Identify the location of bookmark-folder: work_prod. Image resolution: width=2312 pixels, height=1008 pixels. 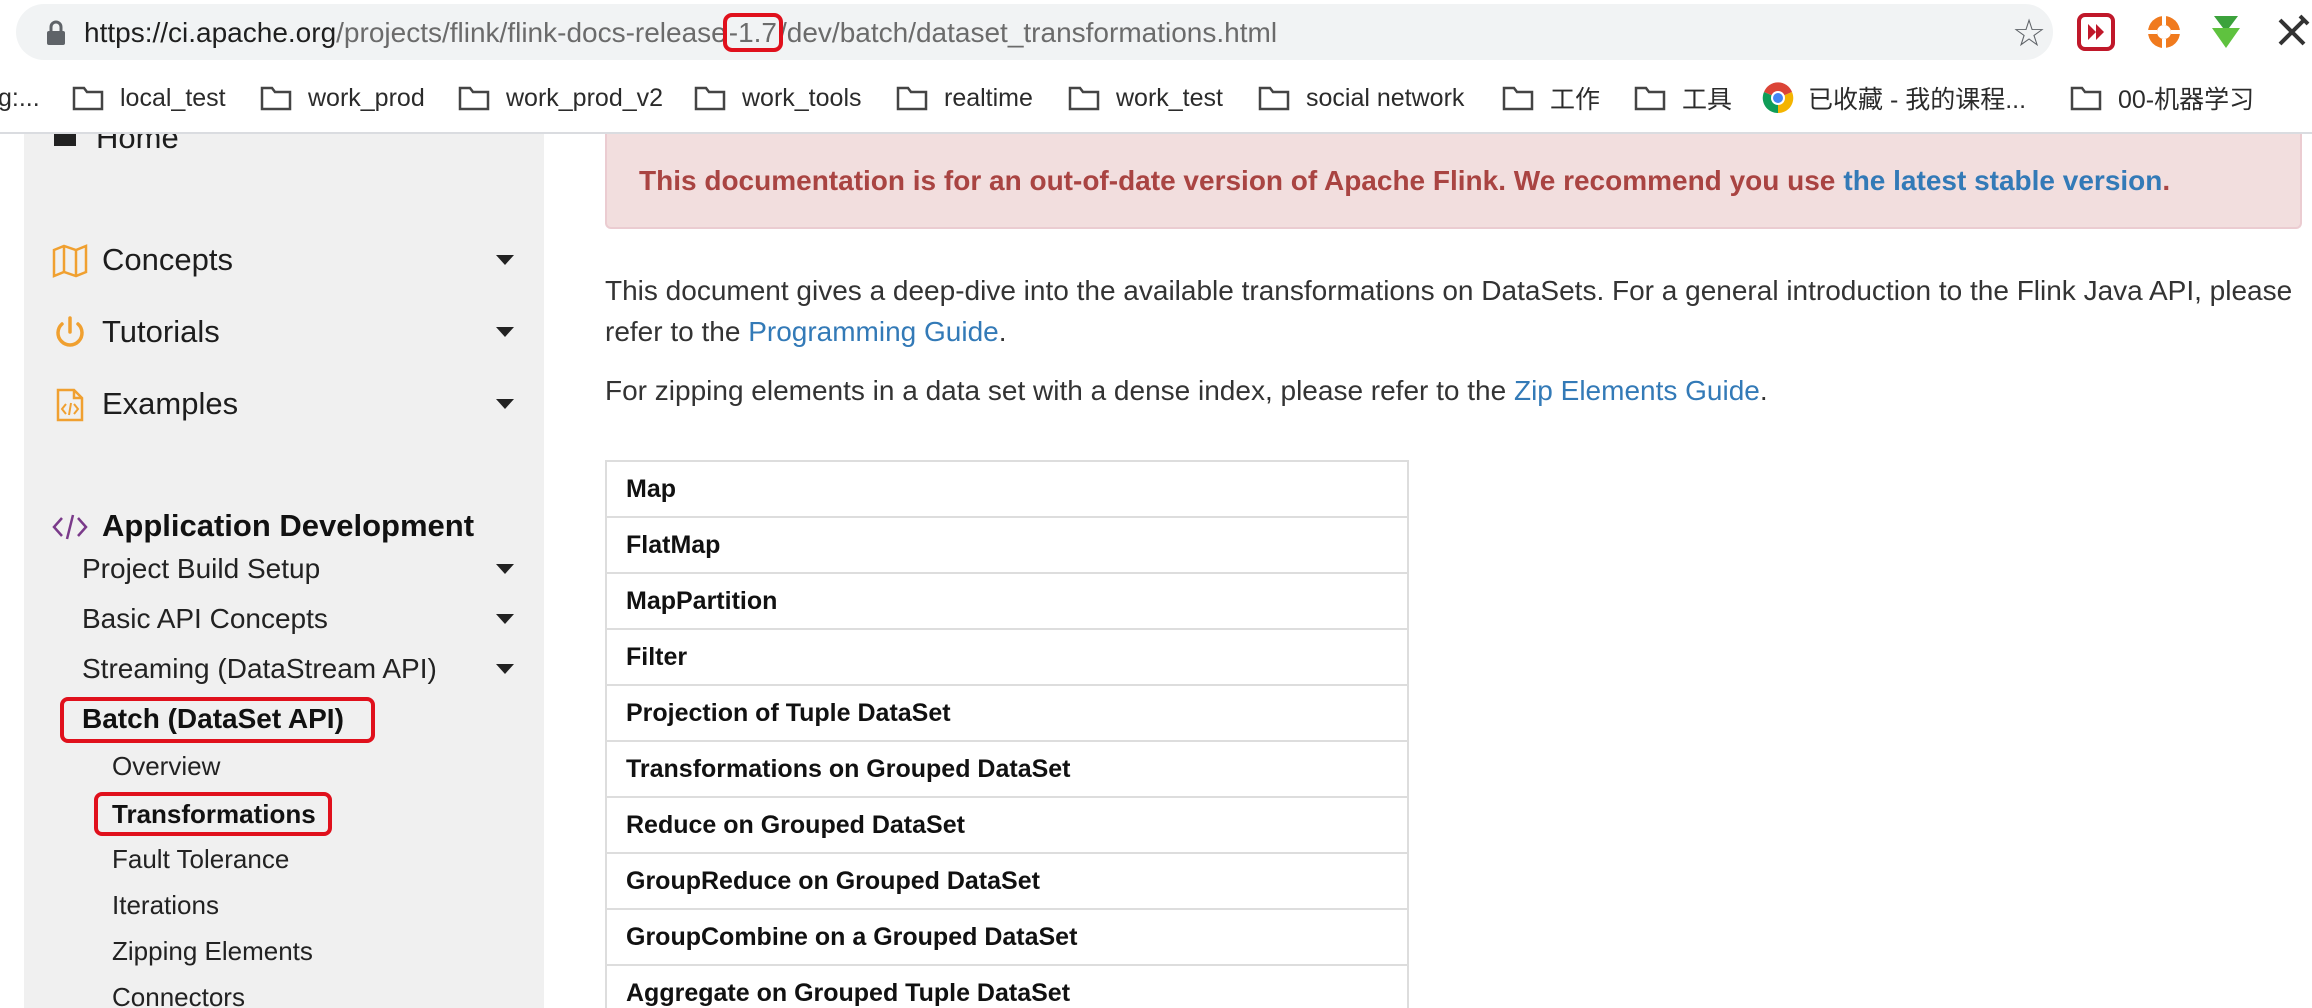
(342, 98).